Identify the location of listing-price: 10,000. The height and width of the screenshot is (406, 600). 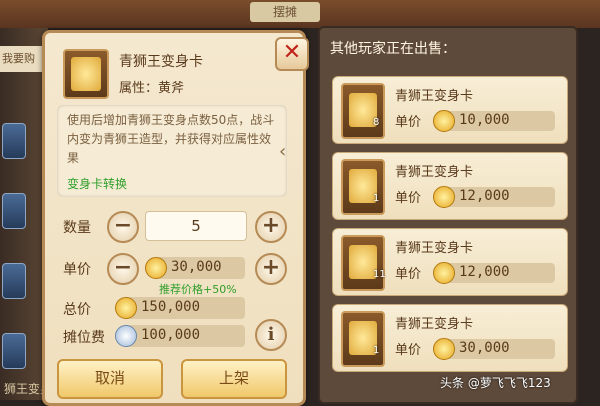
(484, 120).